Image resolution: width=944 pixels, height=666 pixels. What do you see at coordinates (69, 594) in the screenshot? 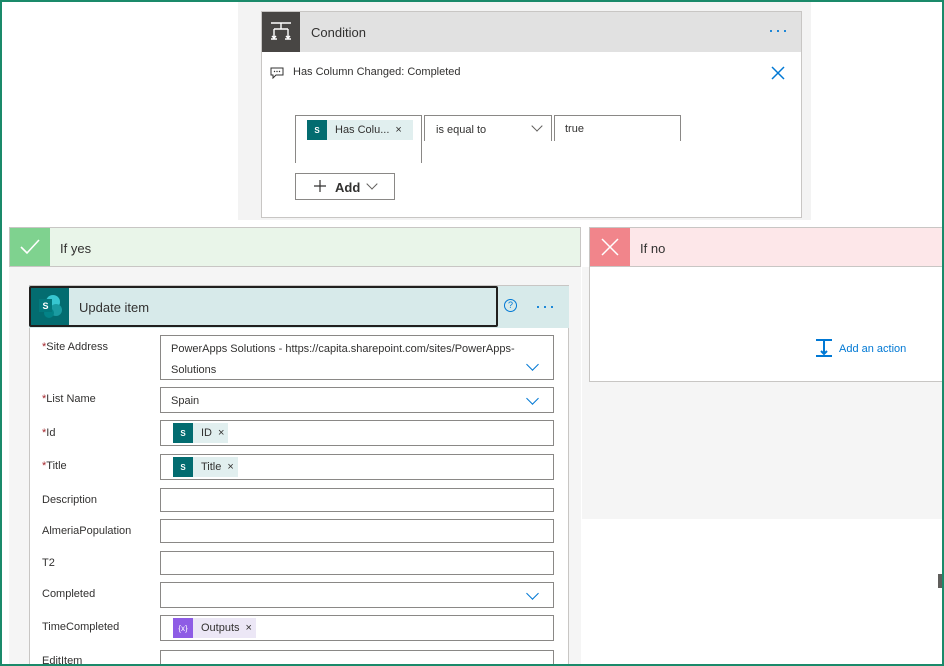
I see `completed-label: Completed` at bounding box center [69, 594].